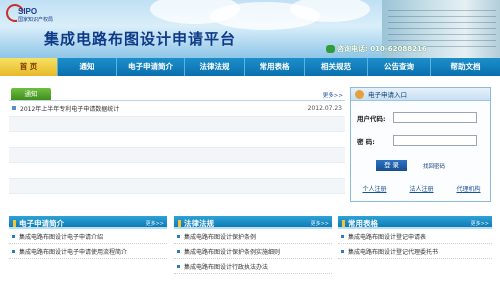 This screenshot has height=282, width=500. Describe the element at coordinates (336, 67) in the screenshot. I see `nav-specs: 相关规范` at that location.